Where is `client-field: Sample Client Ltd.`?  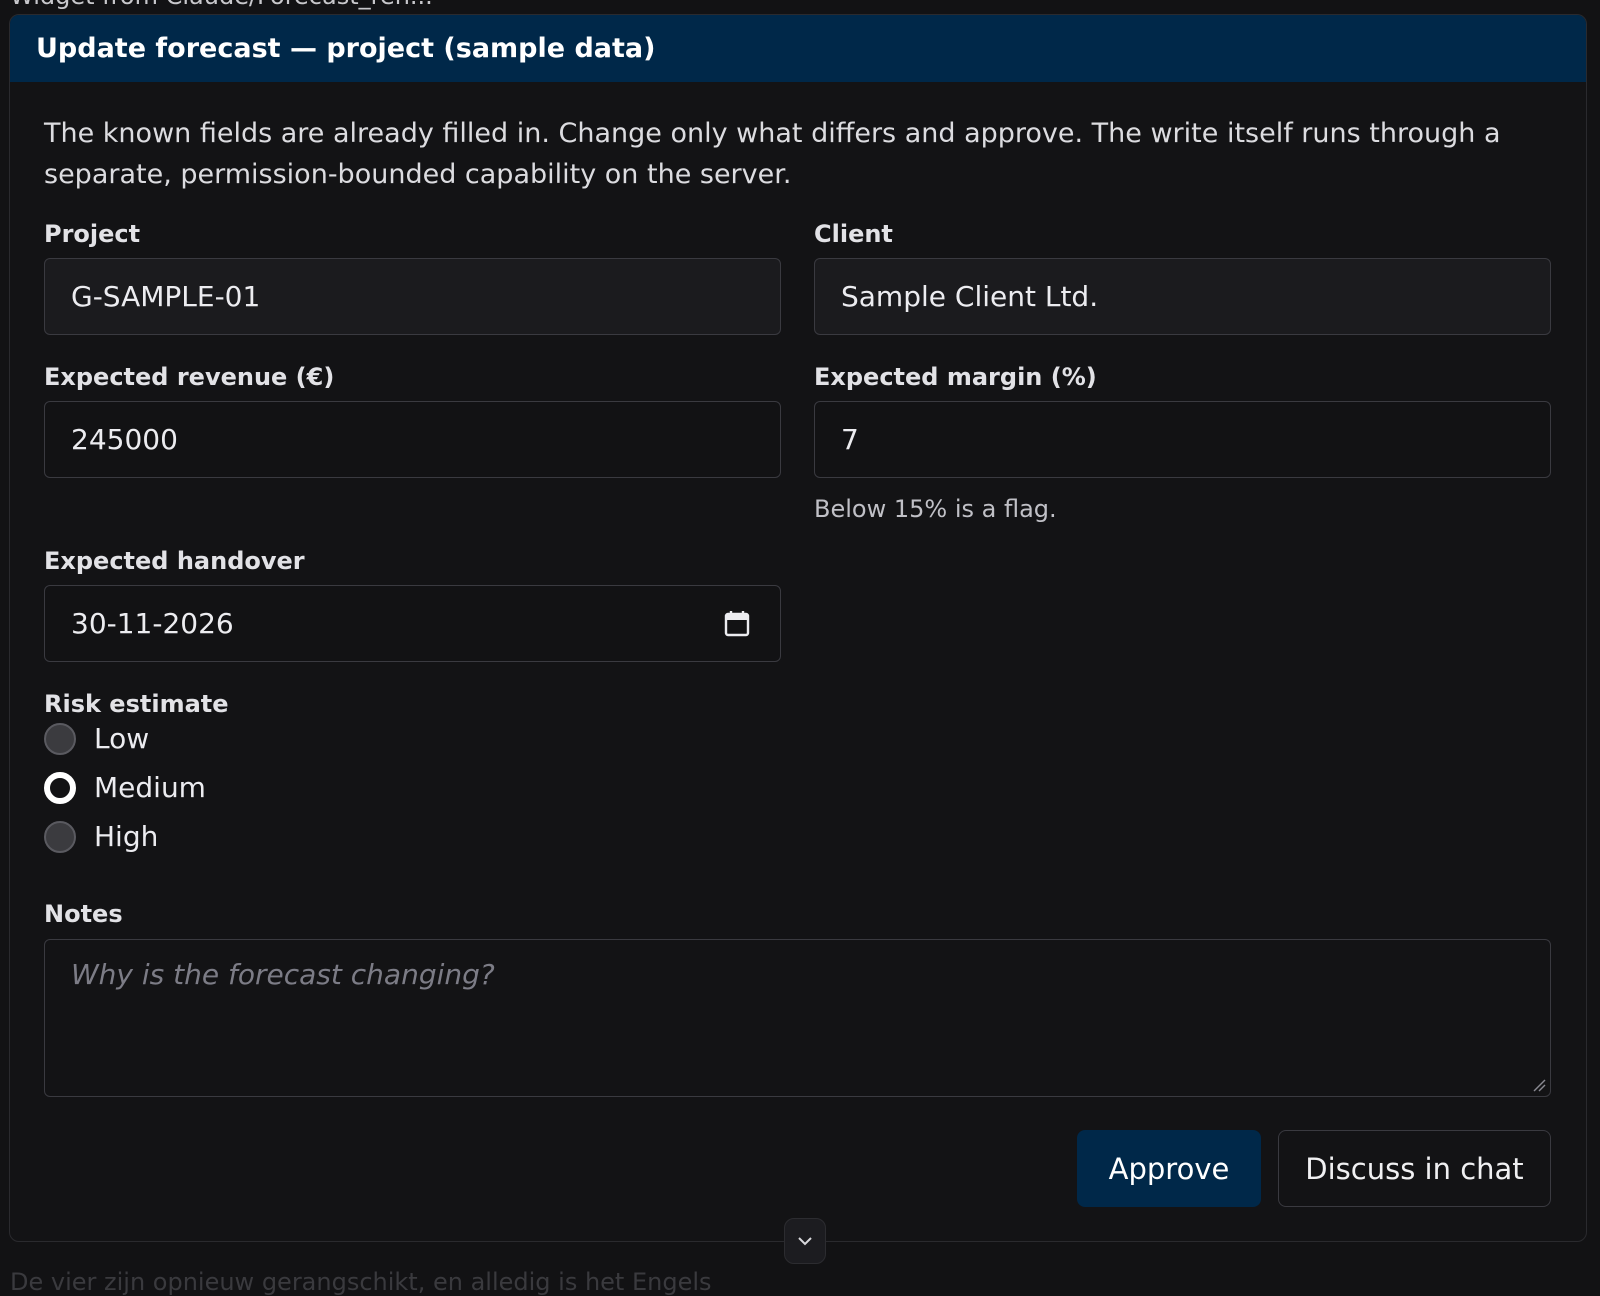
client-field: Sample Client Ltd. is located at coordinates (1182, 296).